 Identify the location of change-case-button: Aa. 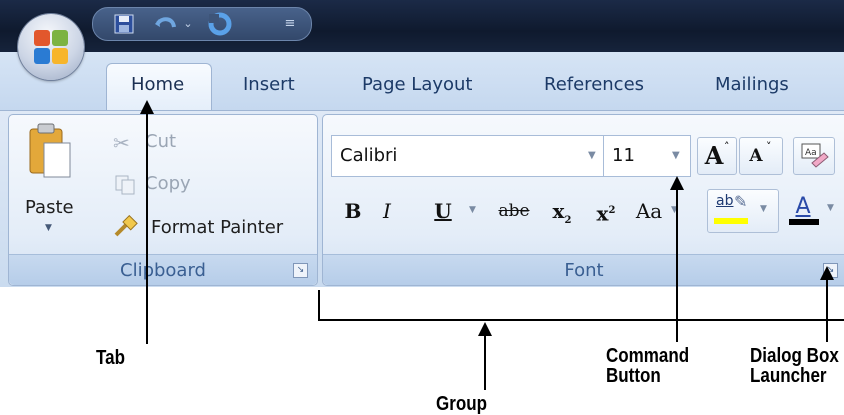
(649, 211).